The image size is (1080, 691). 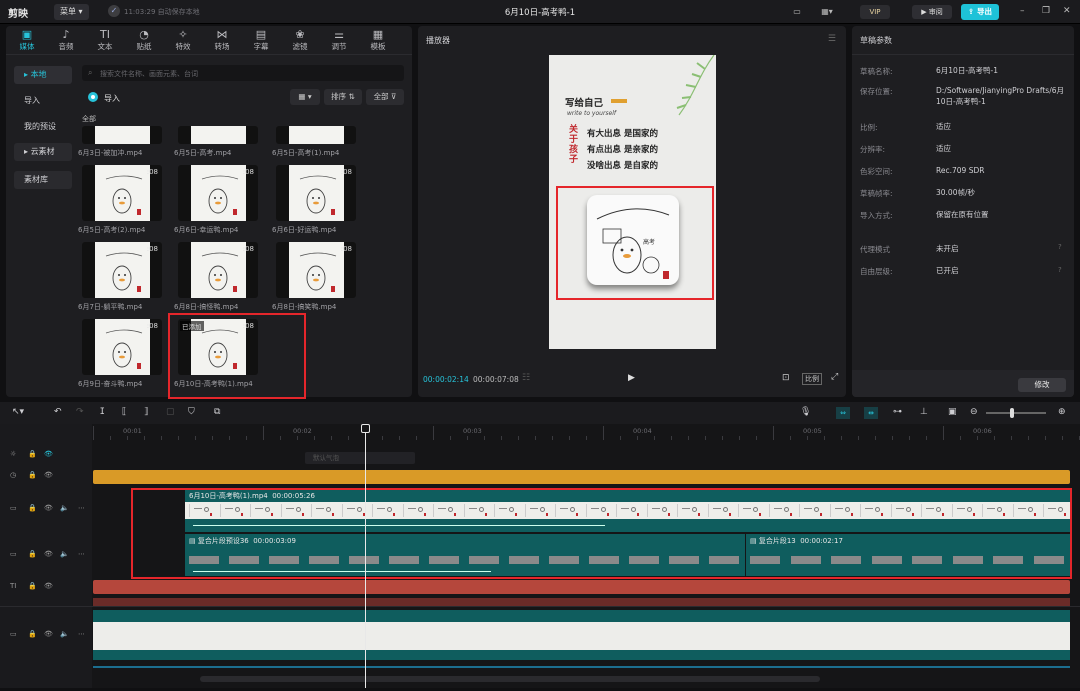 I want to click on sidebar-item-library: 素材库, so click(x=43, y=180).